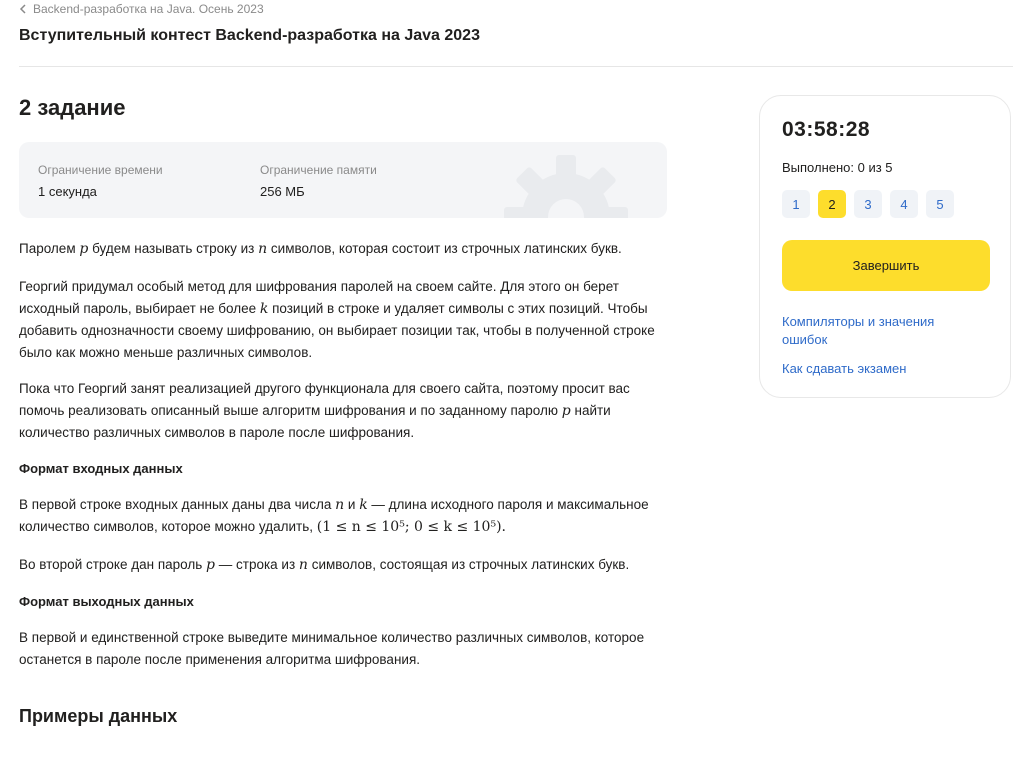 The image size is (1019, 757). I want to click on time-limit-value: 1 секунда, so click(67, 191).